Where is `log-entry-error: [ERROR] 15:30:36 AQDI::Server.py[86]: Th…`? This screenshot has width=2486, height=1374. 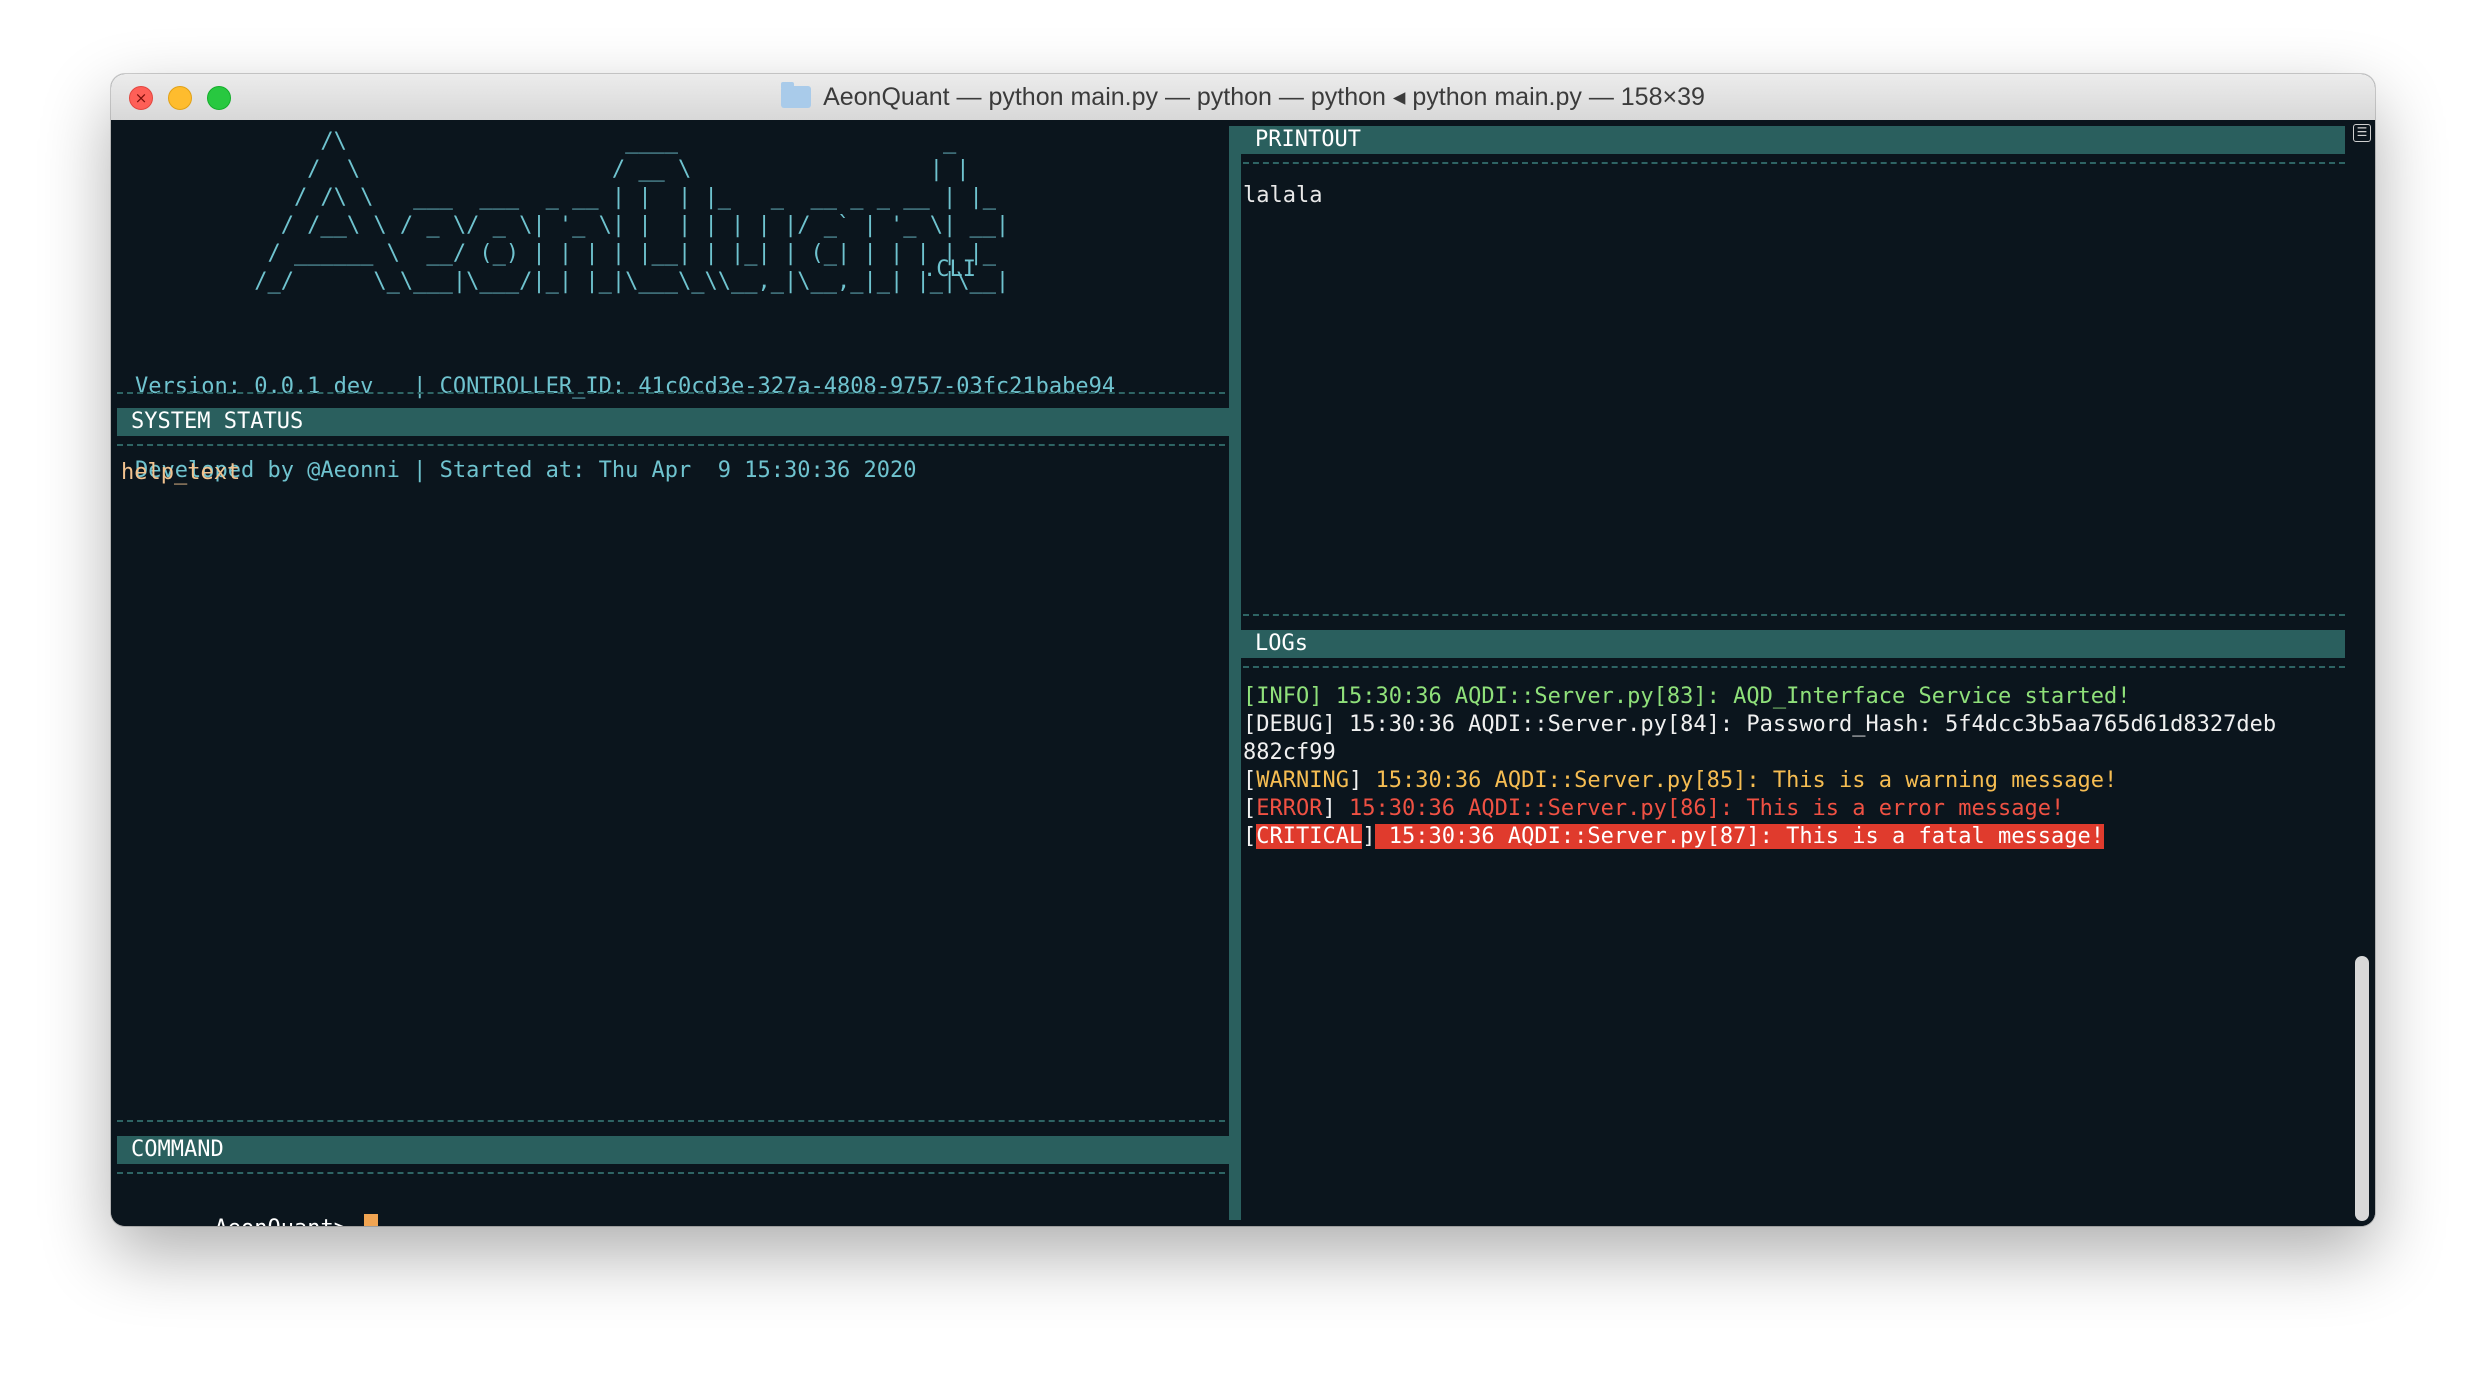 log-entry-error: [ERROR] 15:30:36 AQDI::Server.py[86]: Th… is located at coordinates (1654, 808).